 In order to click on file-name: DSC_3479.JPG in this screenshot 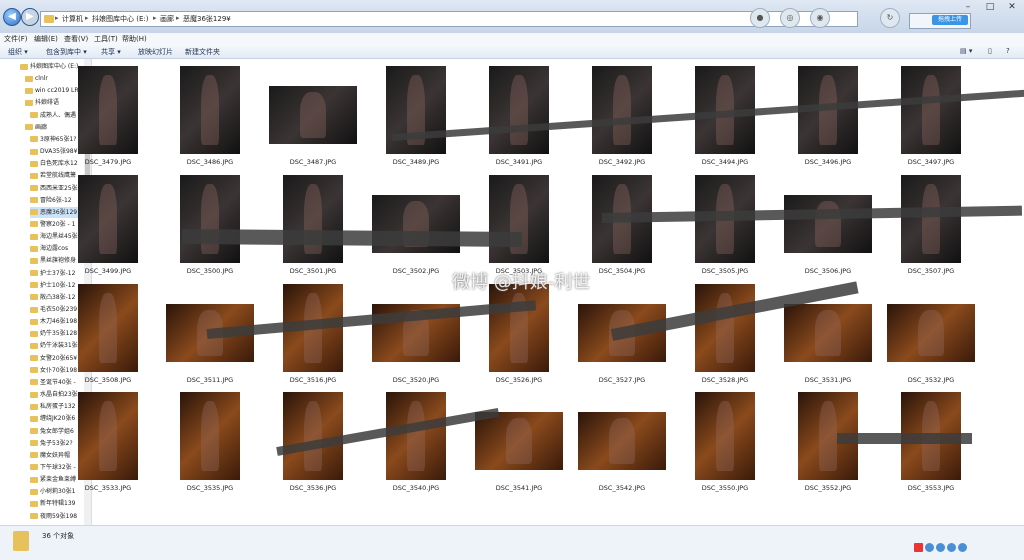, I will do `click(108, 162)`.